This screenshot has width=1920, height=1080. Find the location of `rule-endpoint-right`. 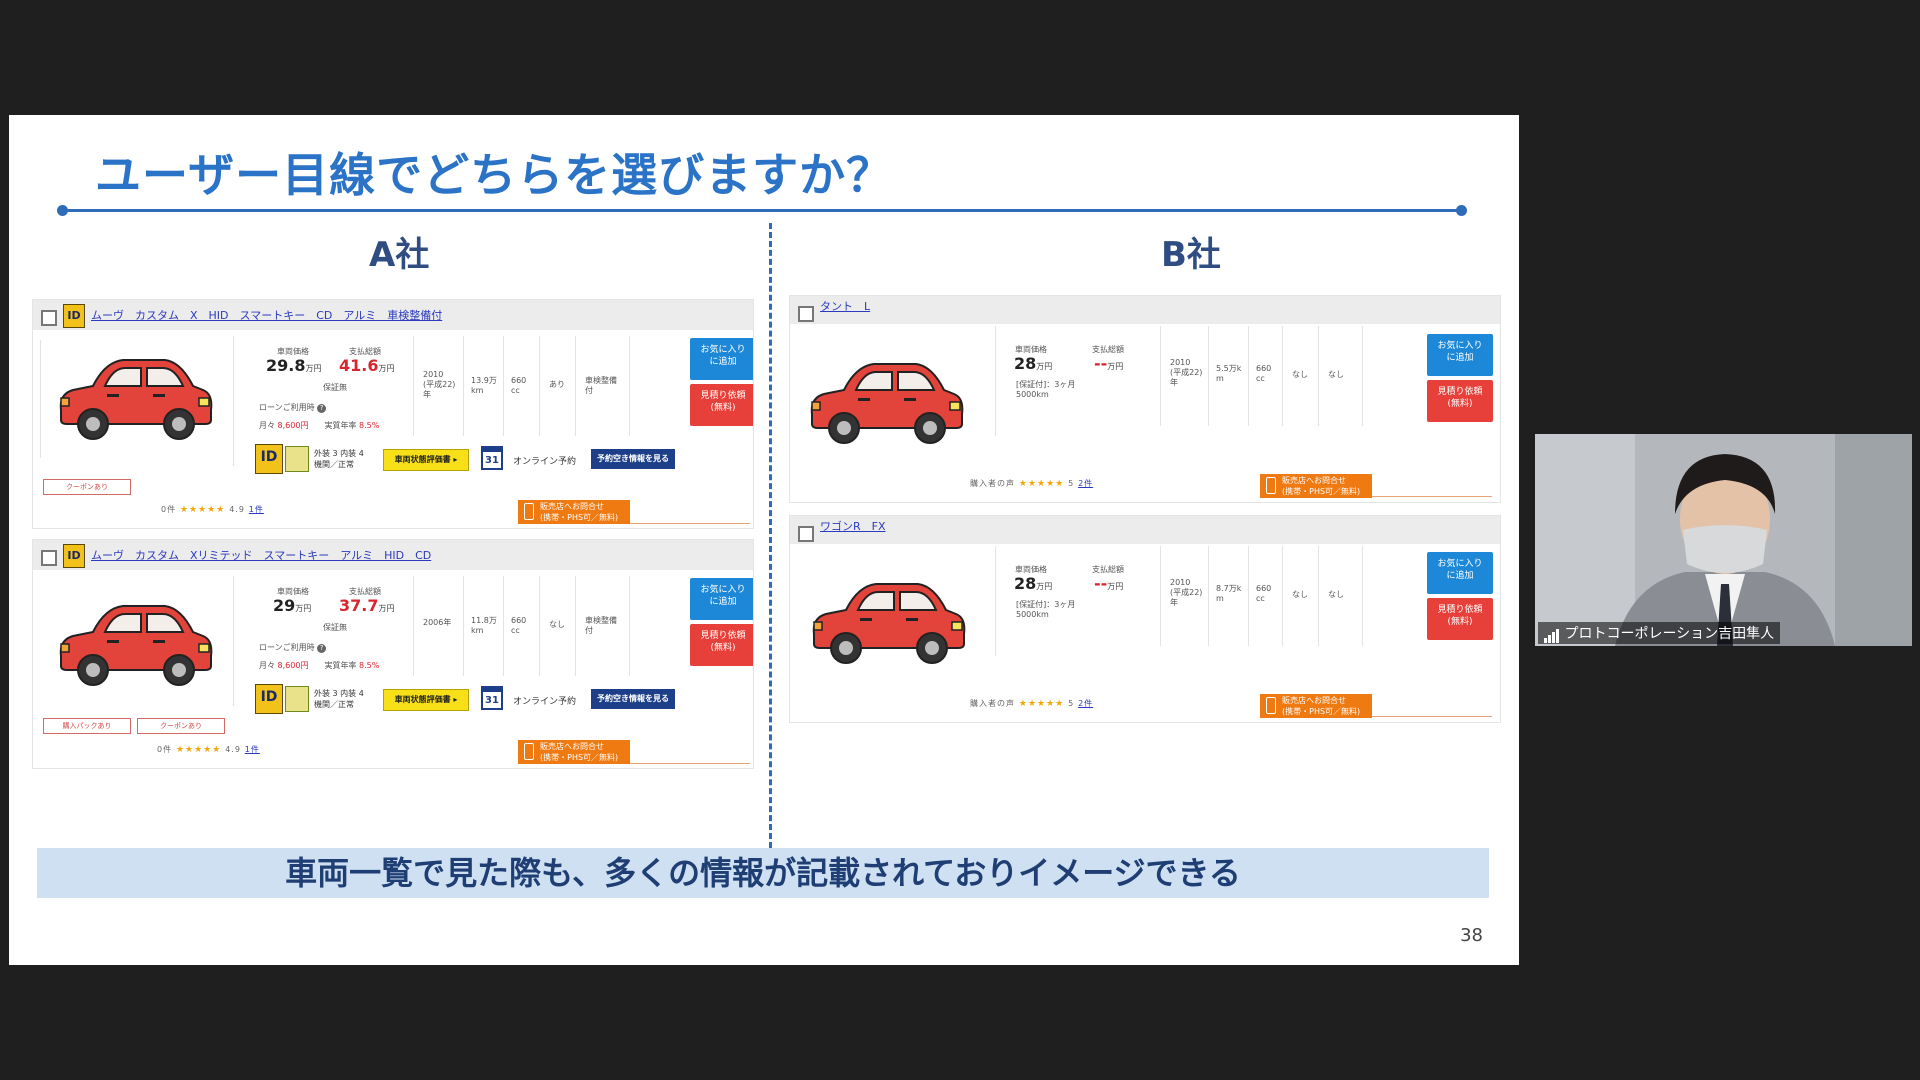

rule-endpoint-right is located at coordinates (1461, 210).